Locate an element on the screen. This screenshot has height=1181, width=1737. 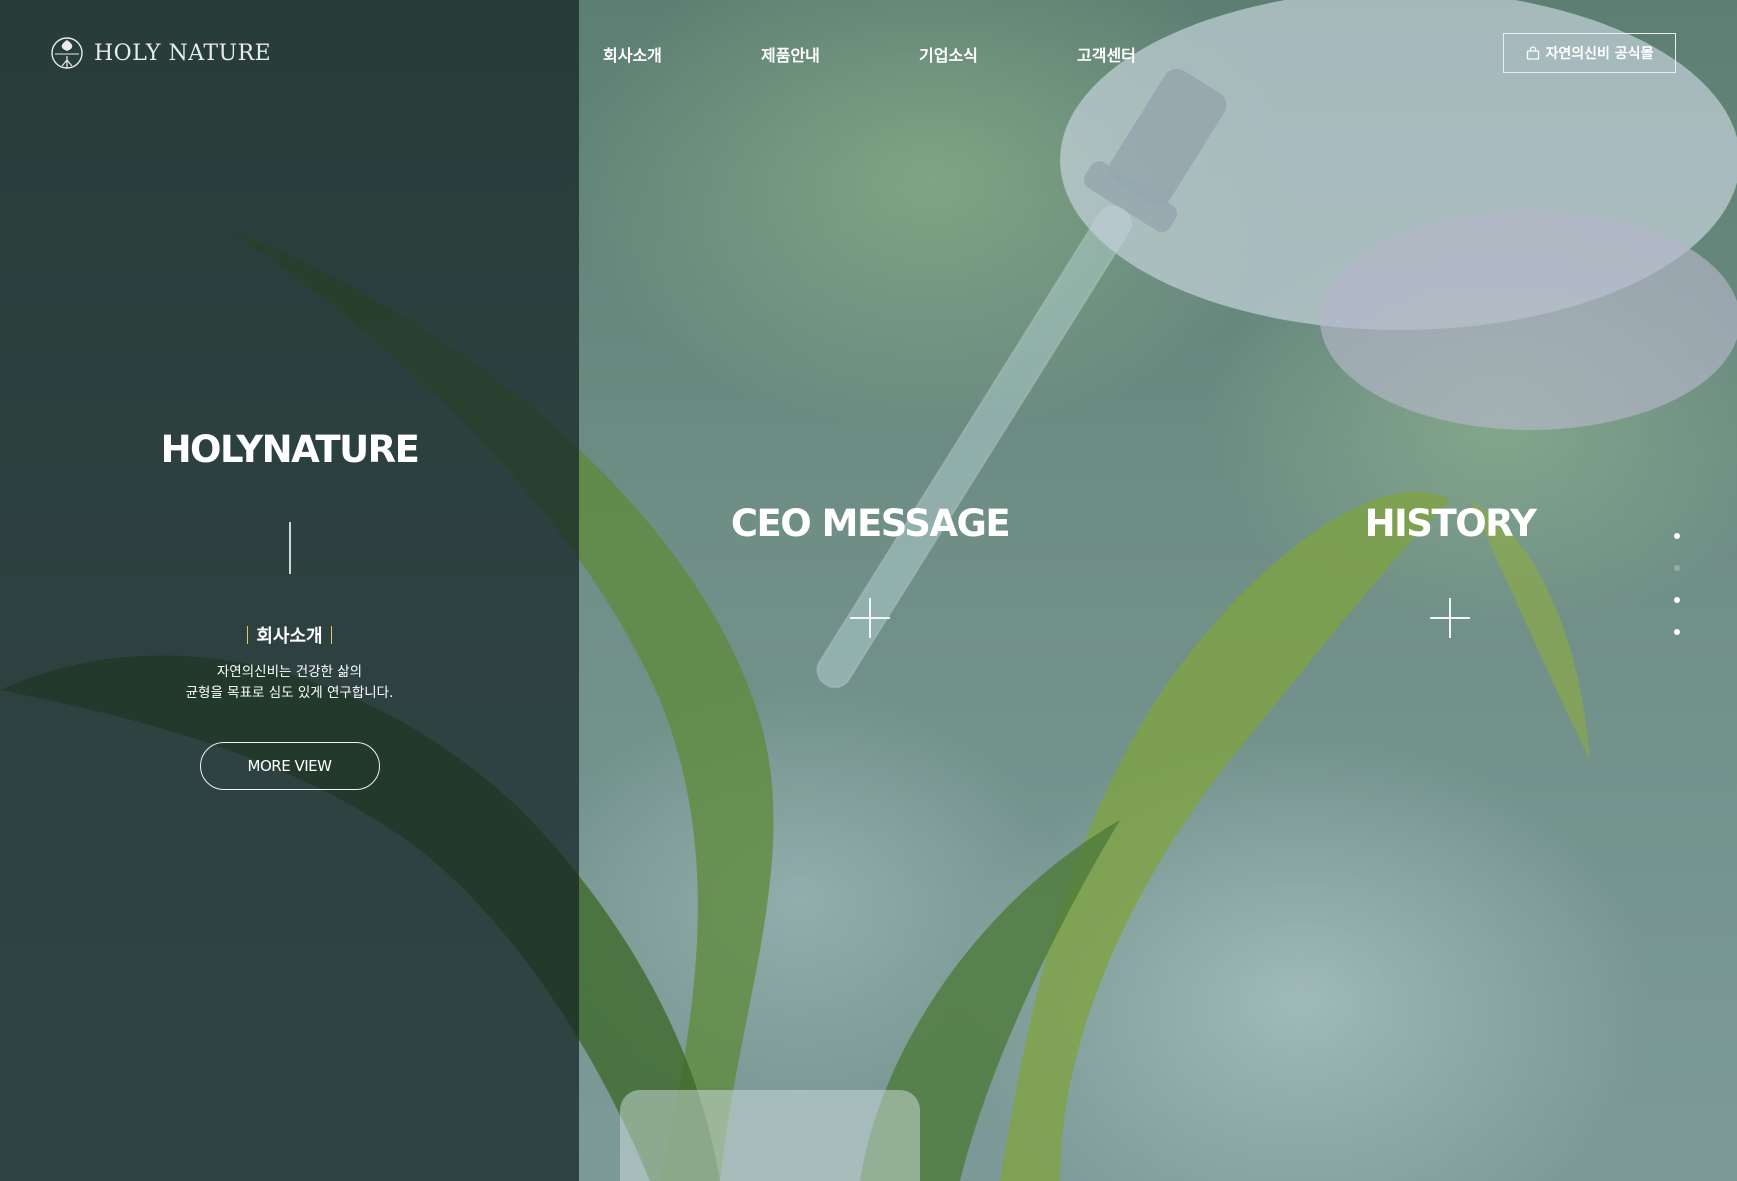
logo-text: HOLY NATURE is located at coordinates (183, 53).